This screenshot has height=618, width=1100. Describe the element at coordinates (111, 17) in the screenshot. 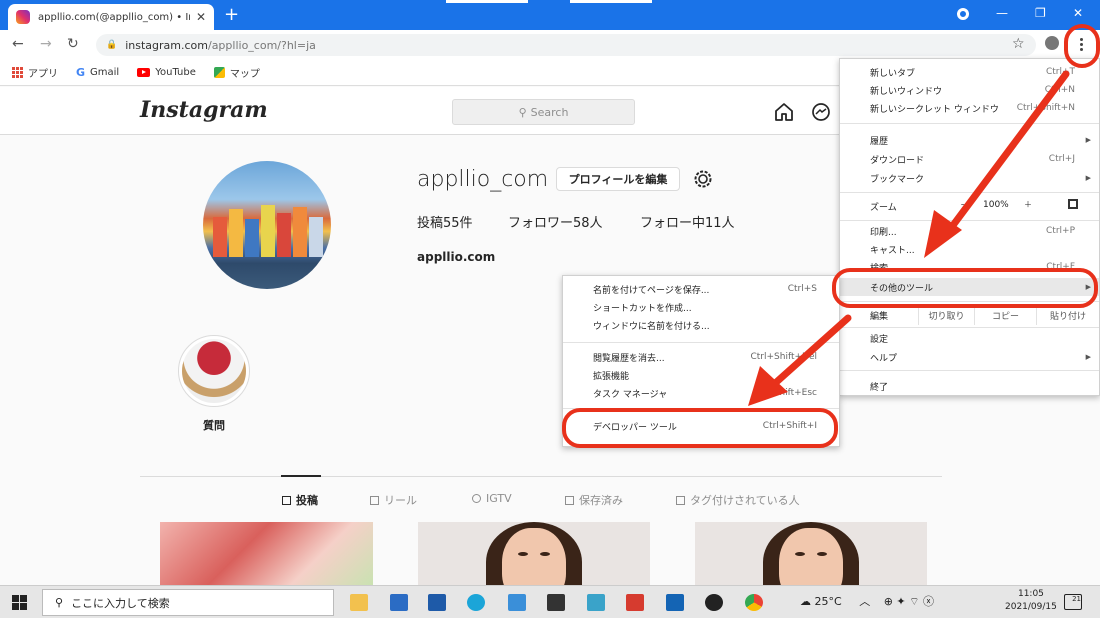

I see `browser-tab: appllio.com(@appllio_com) • Ins ✕` at that location.